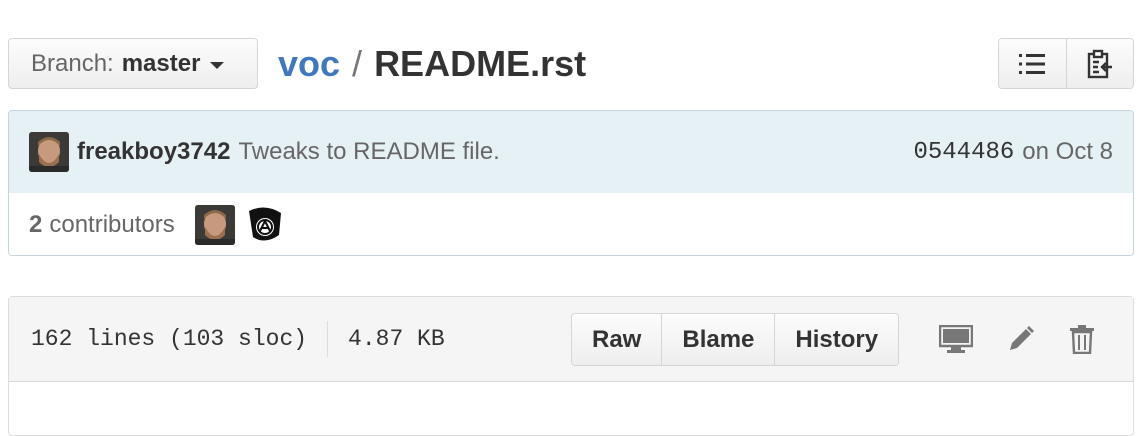 The height and width of the screenshot is (436, 1140). I want to click on contributors-label: contributors, so click(111, 225).